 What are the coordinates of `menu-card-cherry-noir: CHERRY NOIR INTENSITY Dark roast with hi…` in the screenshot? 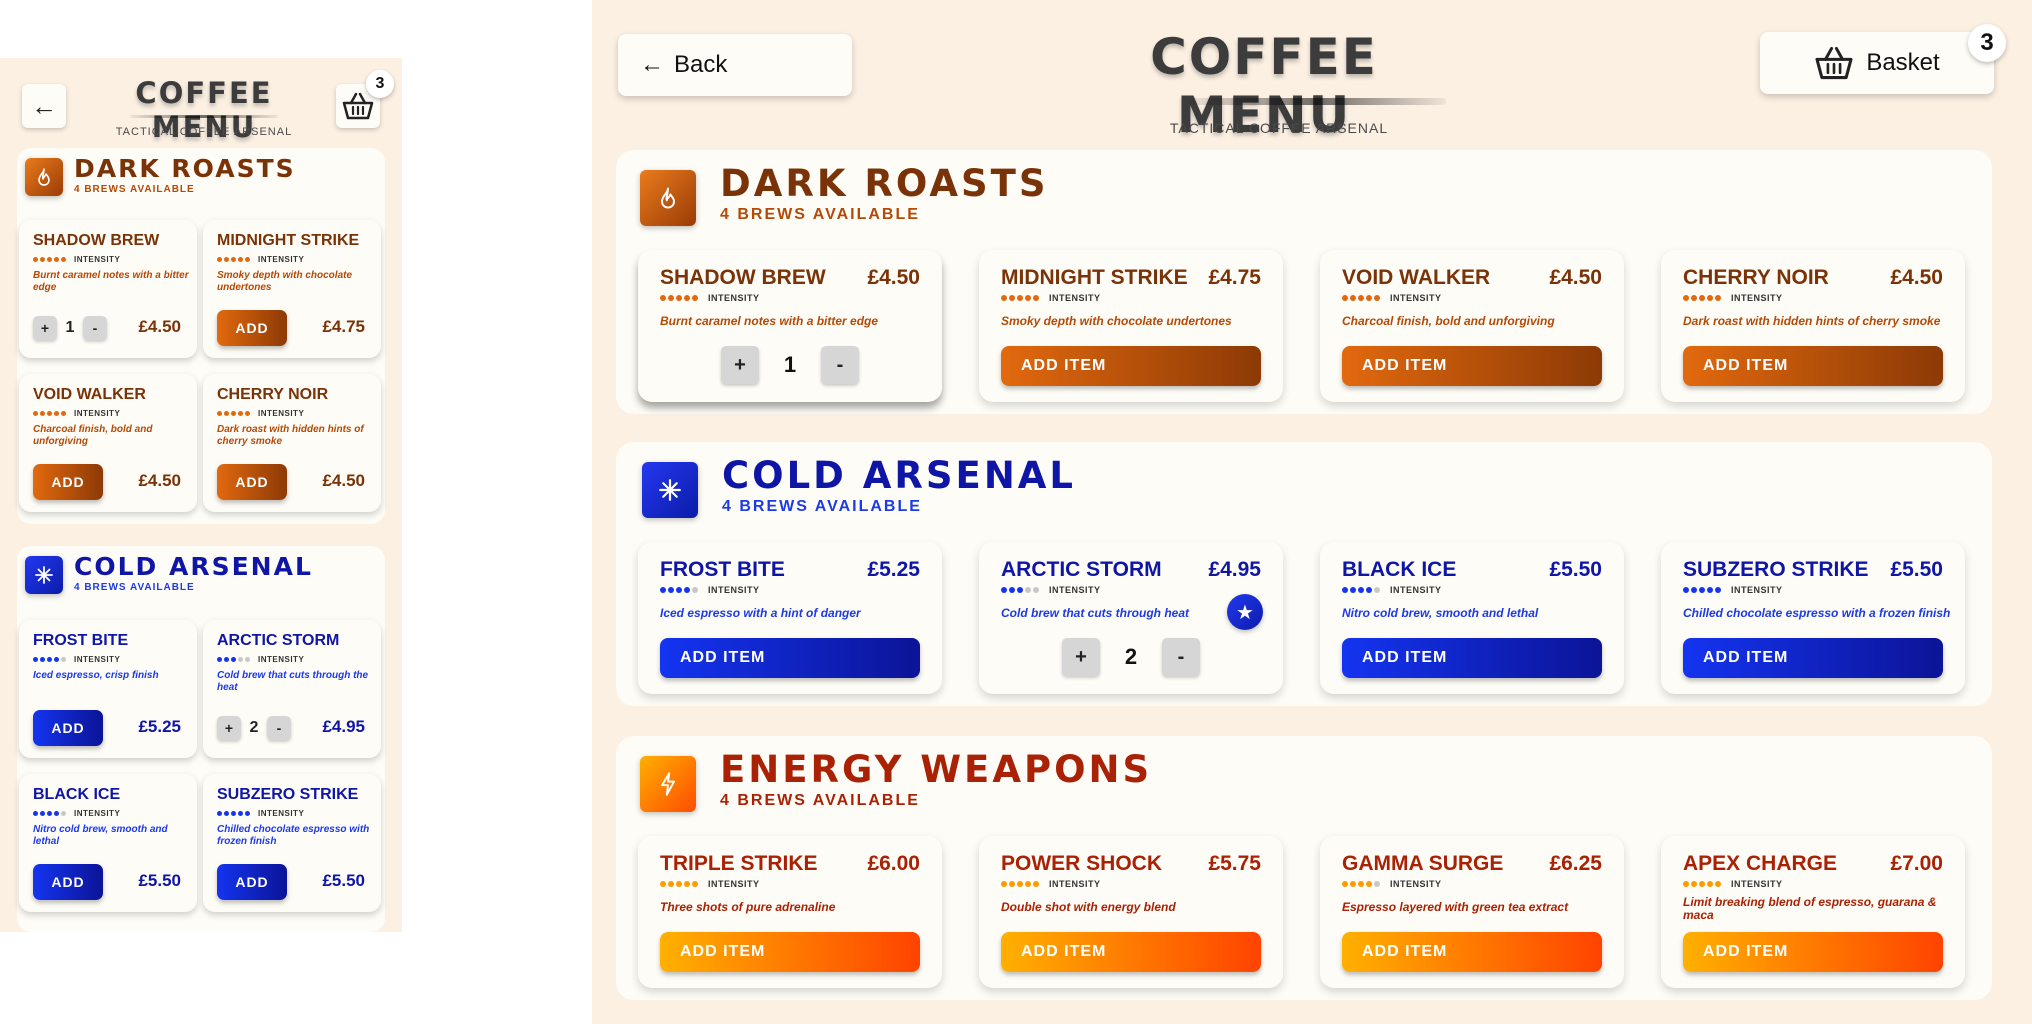 It's located at (292, 443).